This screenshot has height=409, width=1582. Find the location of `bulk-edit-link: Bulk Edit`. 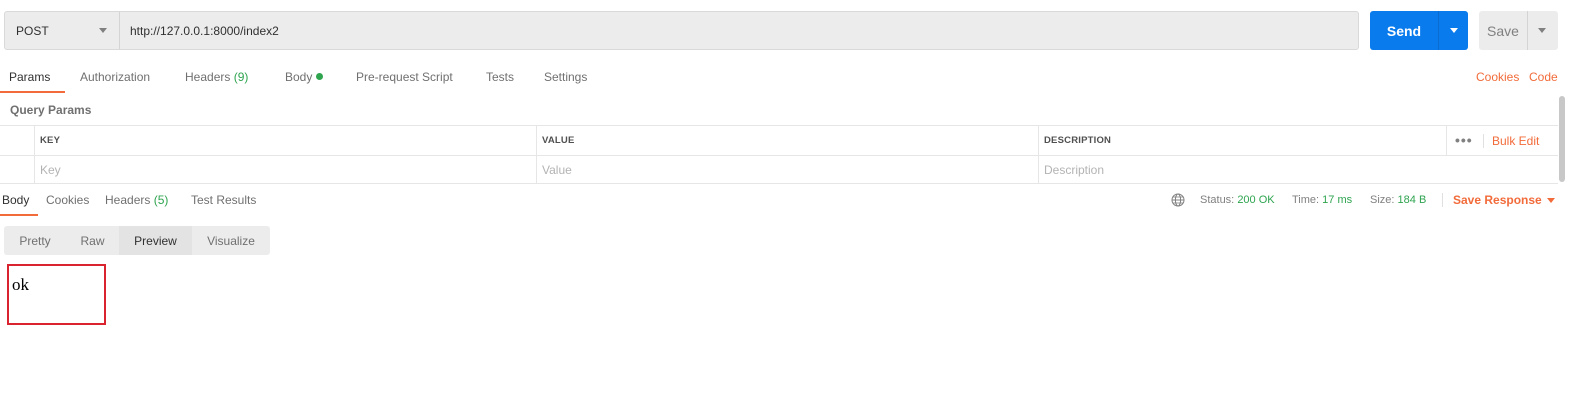

bulk-edit-link: Bulk Edit is located at coordinates (1515, 141).